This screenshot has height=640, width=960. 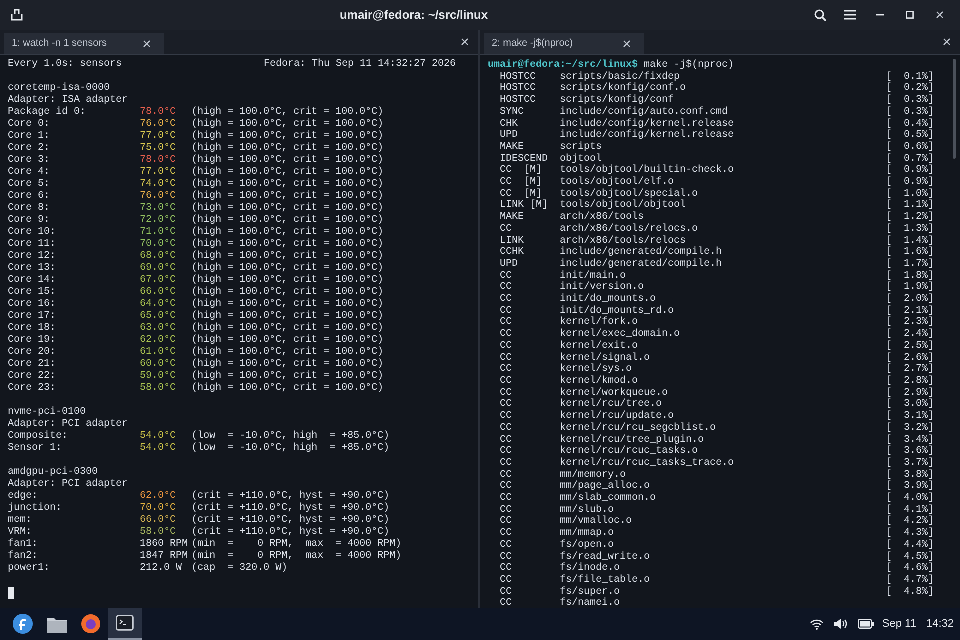 I want to click on build-percentage: [ 1.7%], so click(x=910, y=264).